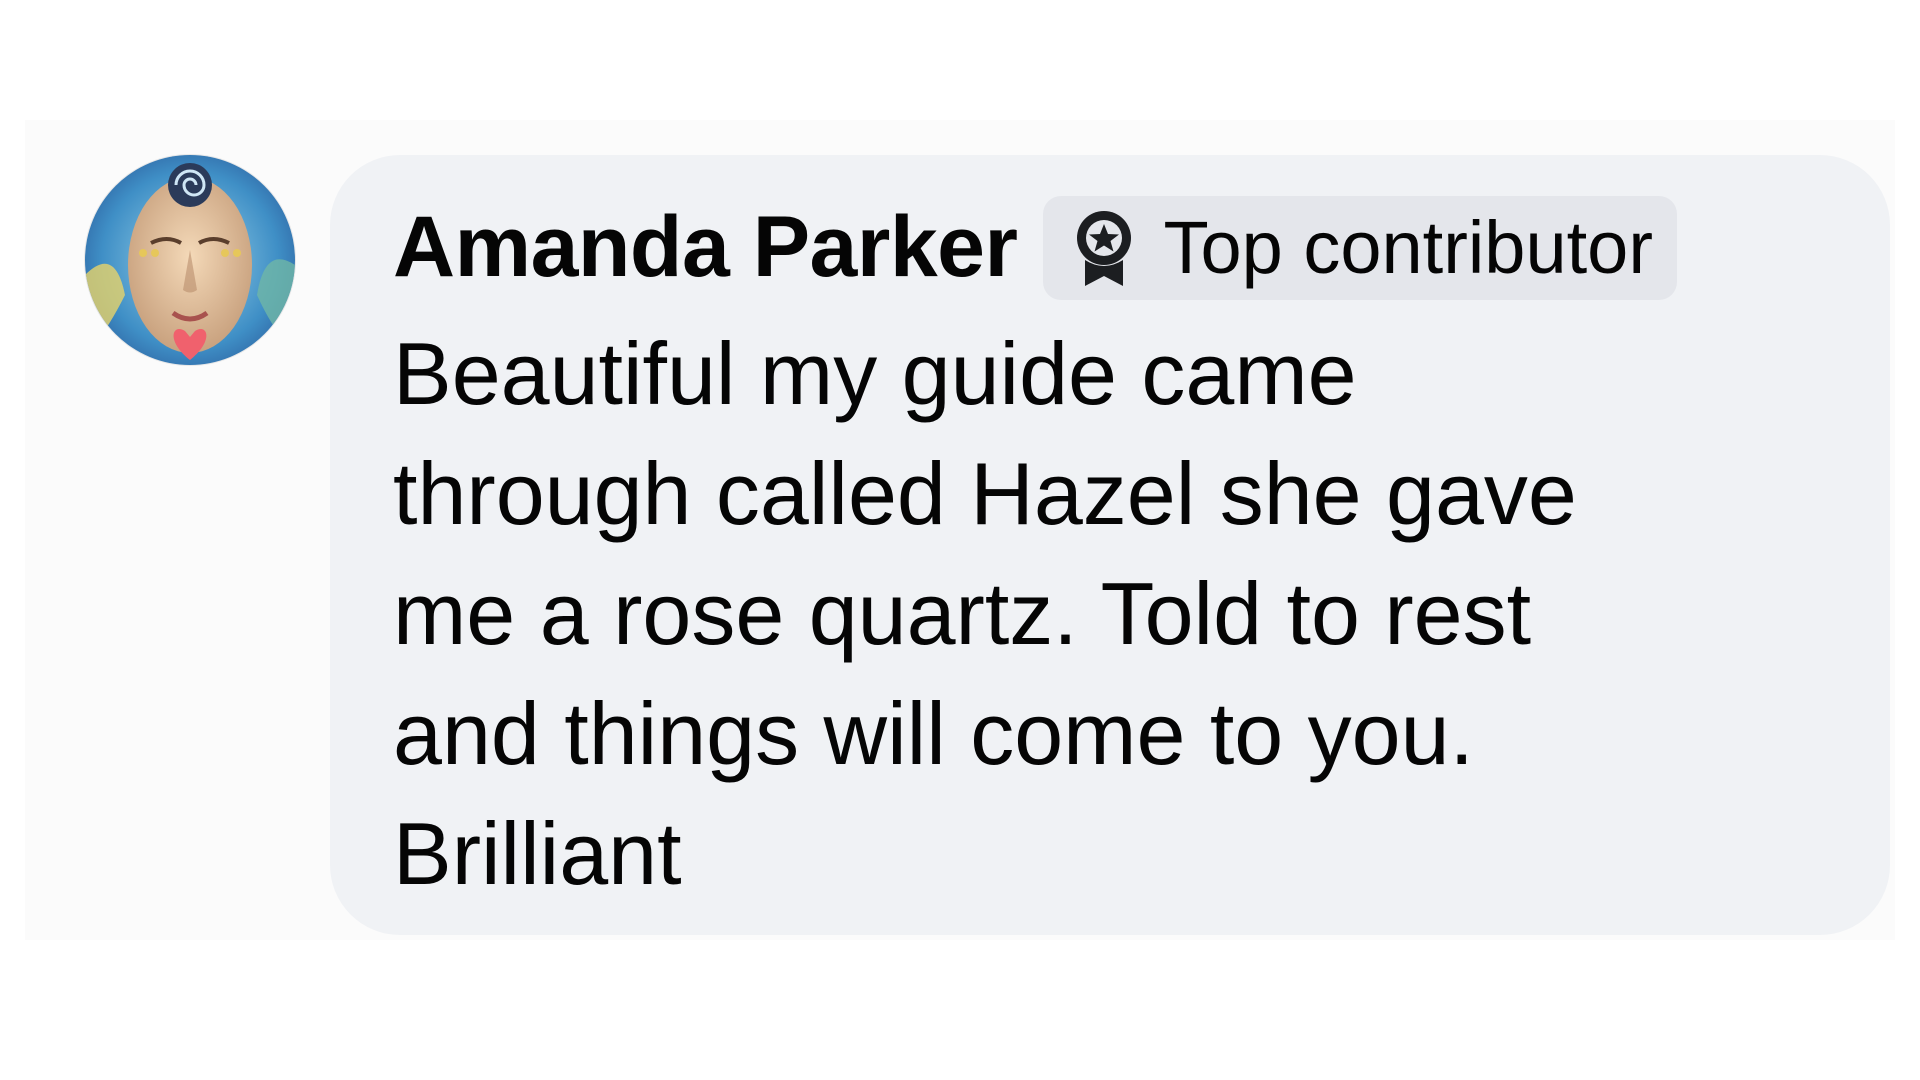 The height and width of the screenshot is (1080, 1920). What do you see at coordinates (1408, 247) in the screenshot?
I see `badge-label: Top contributor` at bounding box center [1408, 247].